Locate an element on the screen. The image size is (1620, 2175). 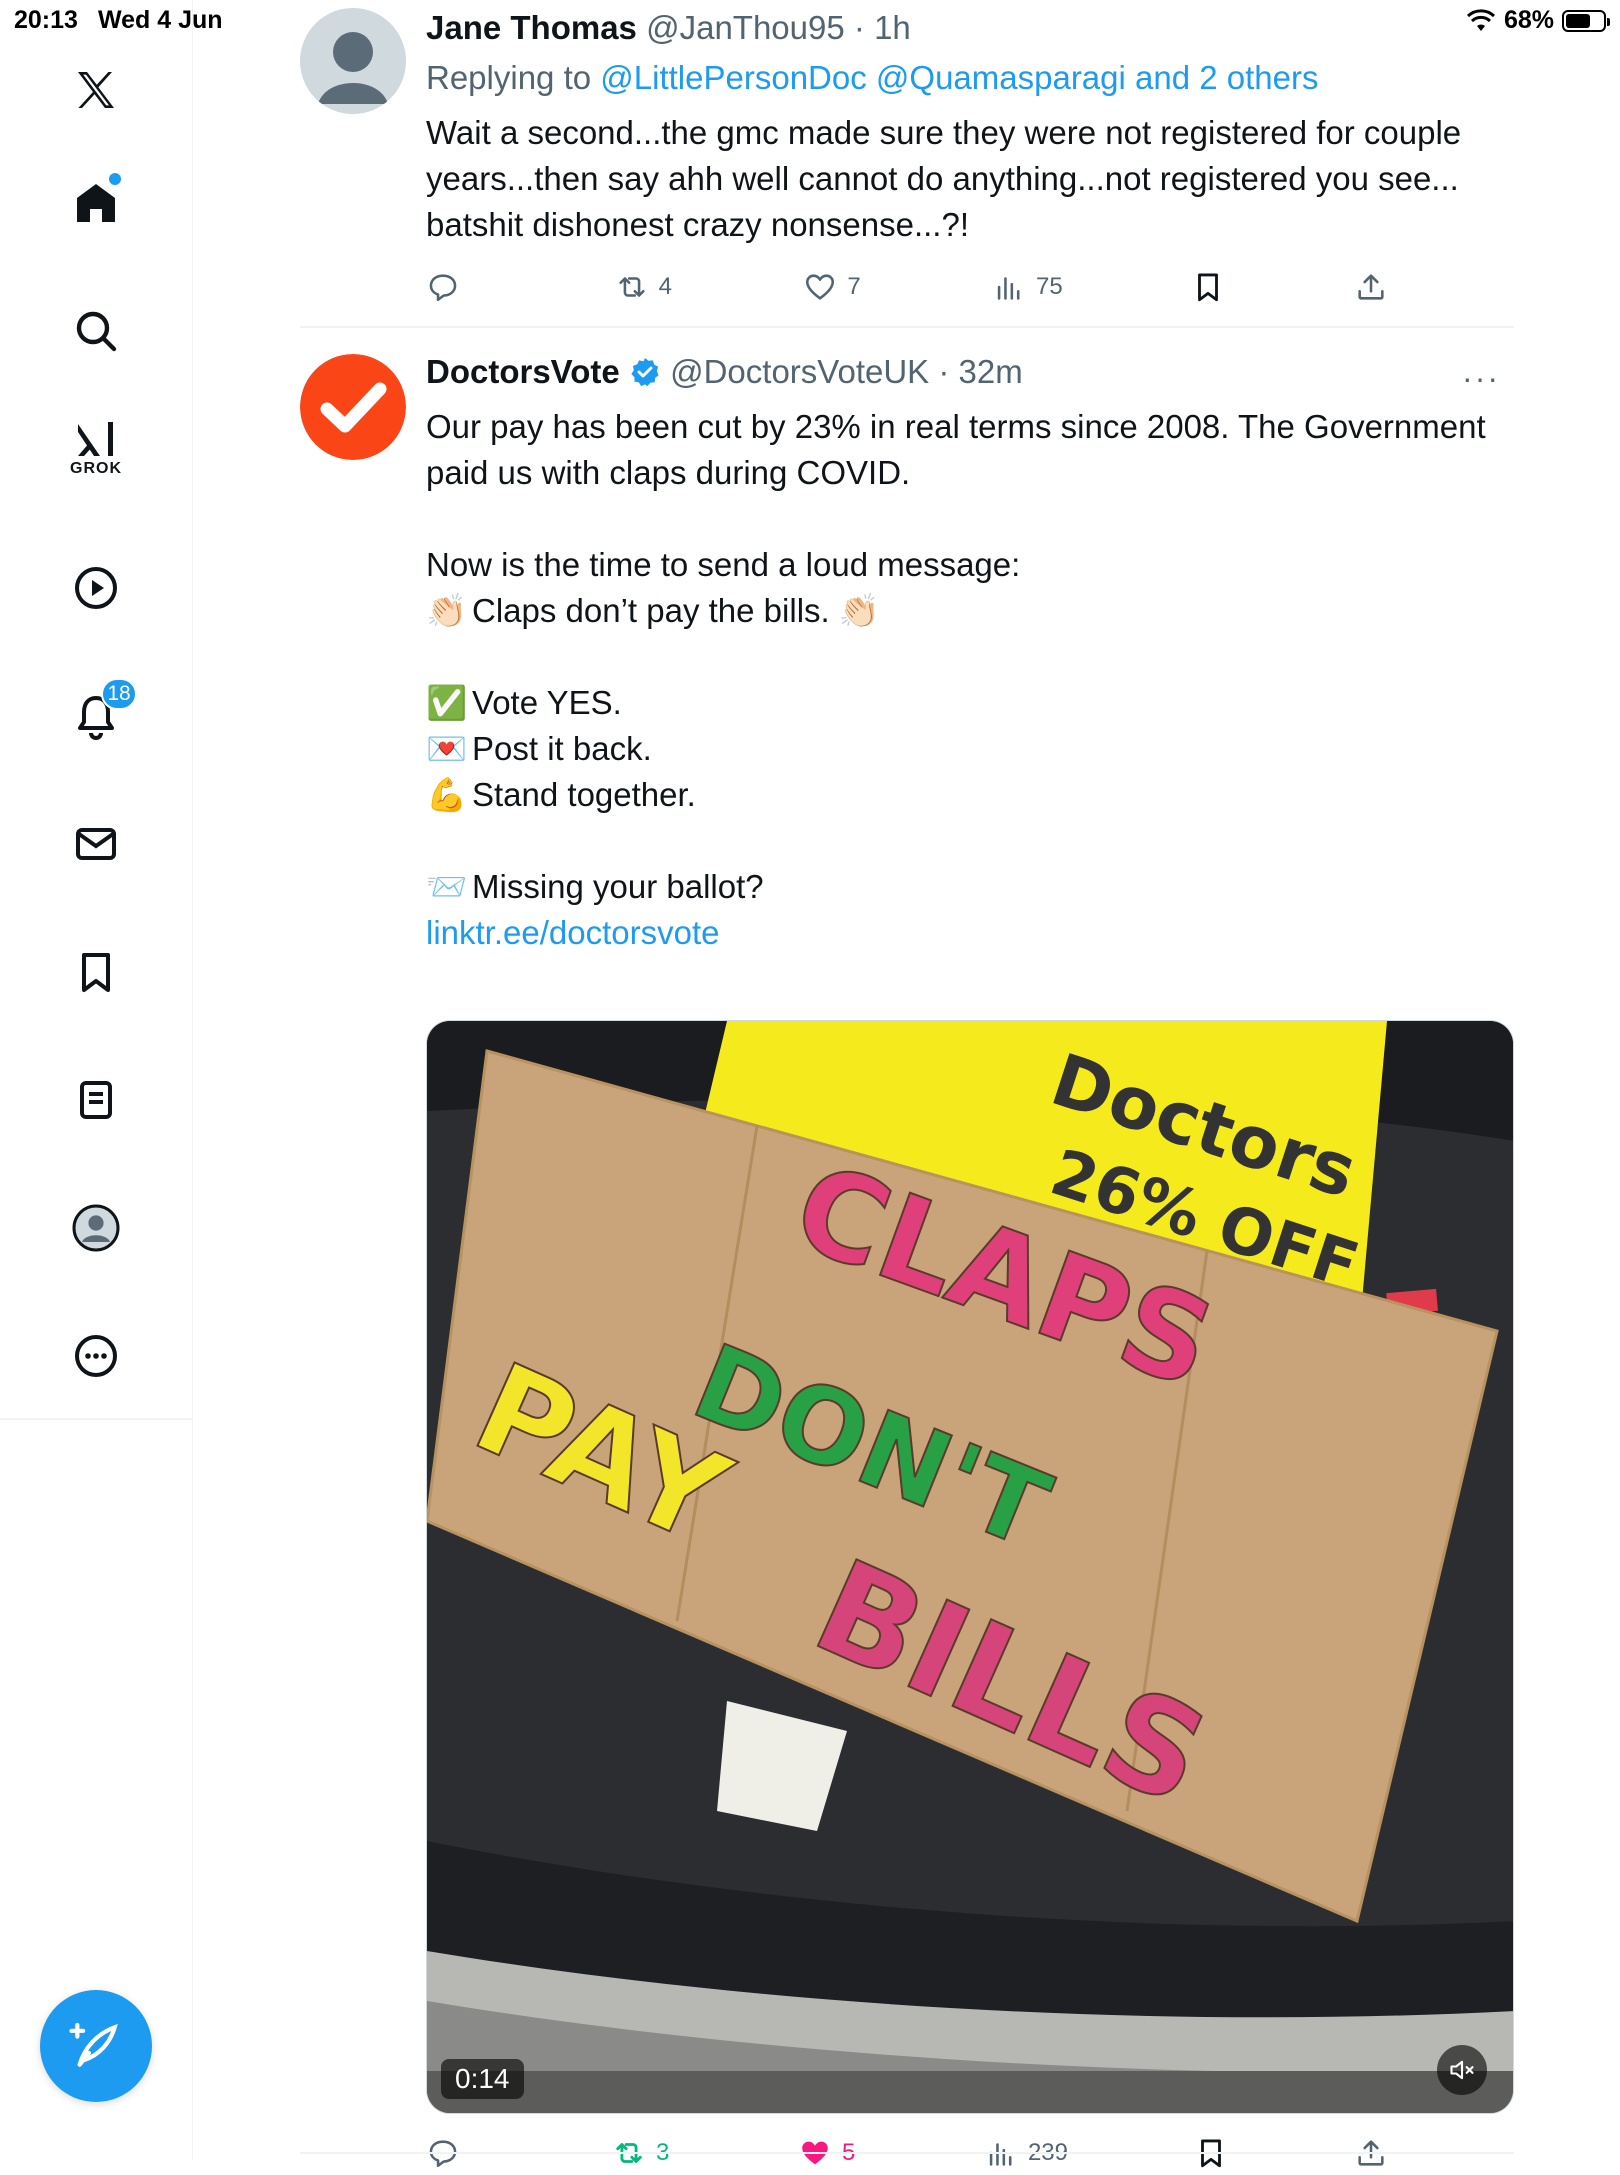
sidebar-item-home is located at coordinates (96, 203).